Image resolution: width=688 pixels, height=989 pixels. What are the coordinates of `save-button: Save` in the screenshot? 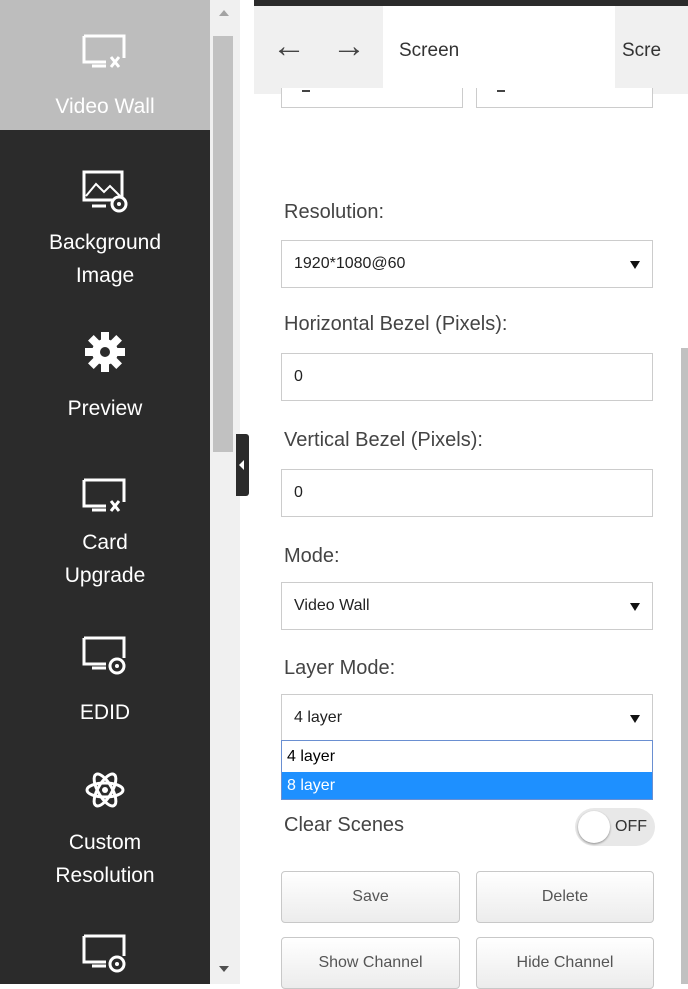 It's located at (370, 897).